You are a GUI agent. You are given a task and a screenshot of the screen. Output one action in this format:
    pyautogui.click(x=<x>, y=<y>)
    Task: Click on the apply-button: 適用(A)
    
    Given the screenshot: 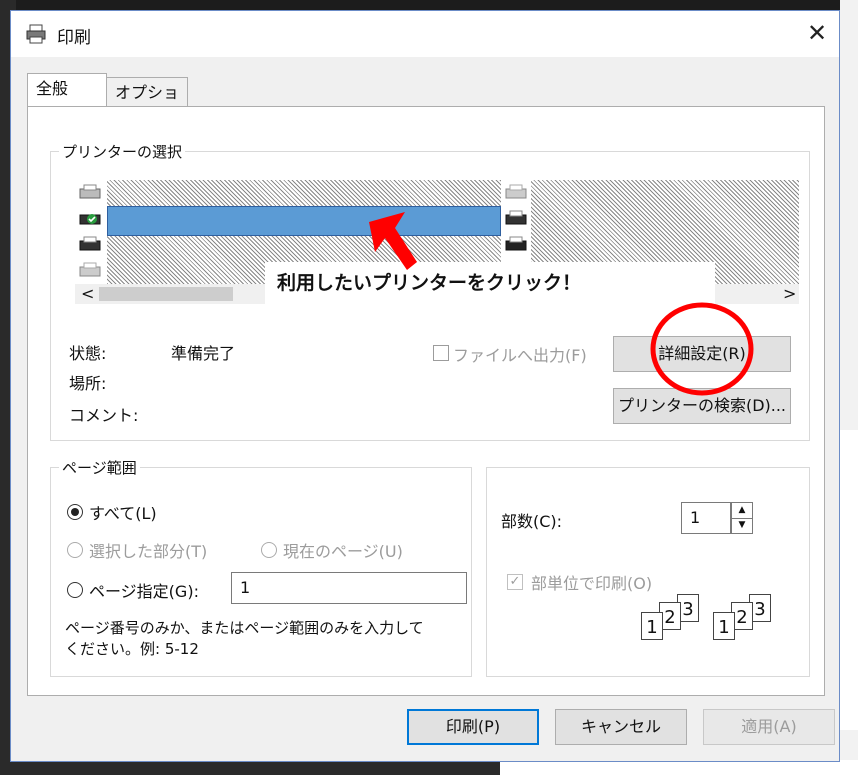 What is the action you would take?
    pyautogui.click(x=769, y=727)
    